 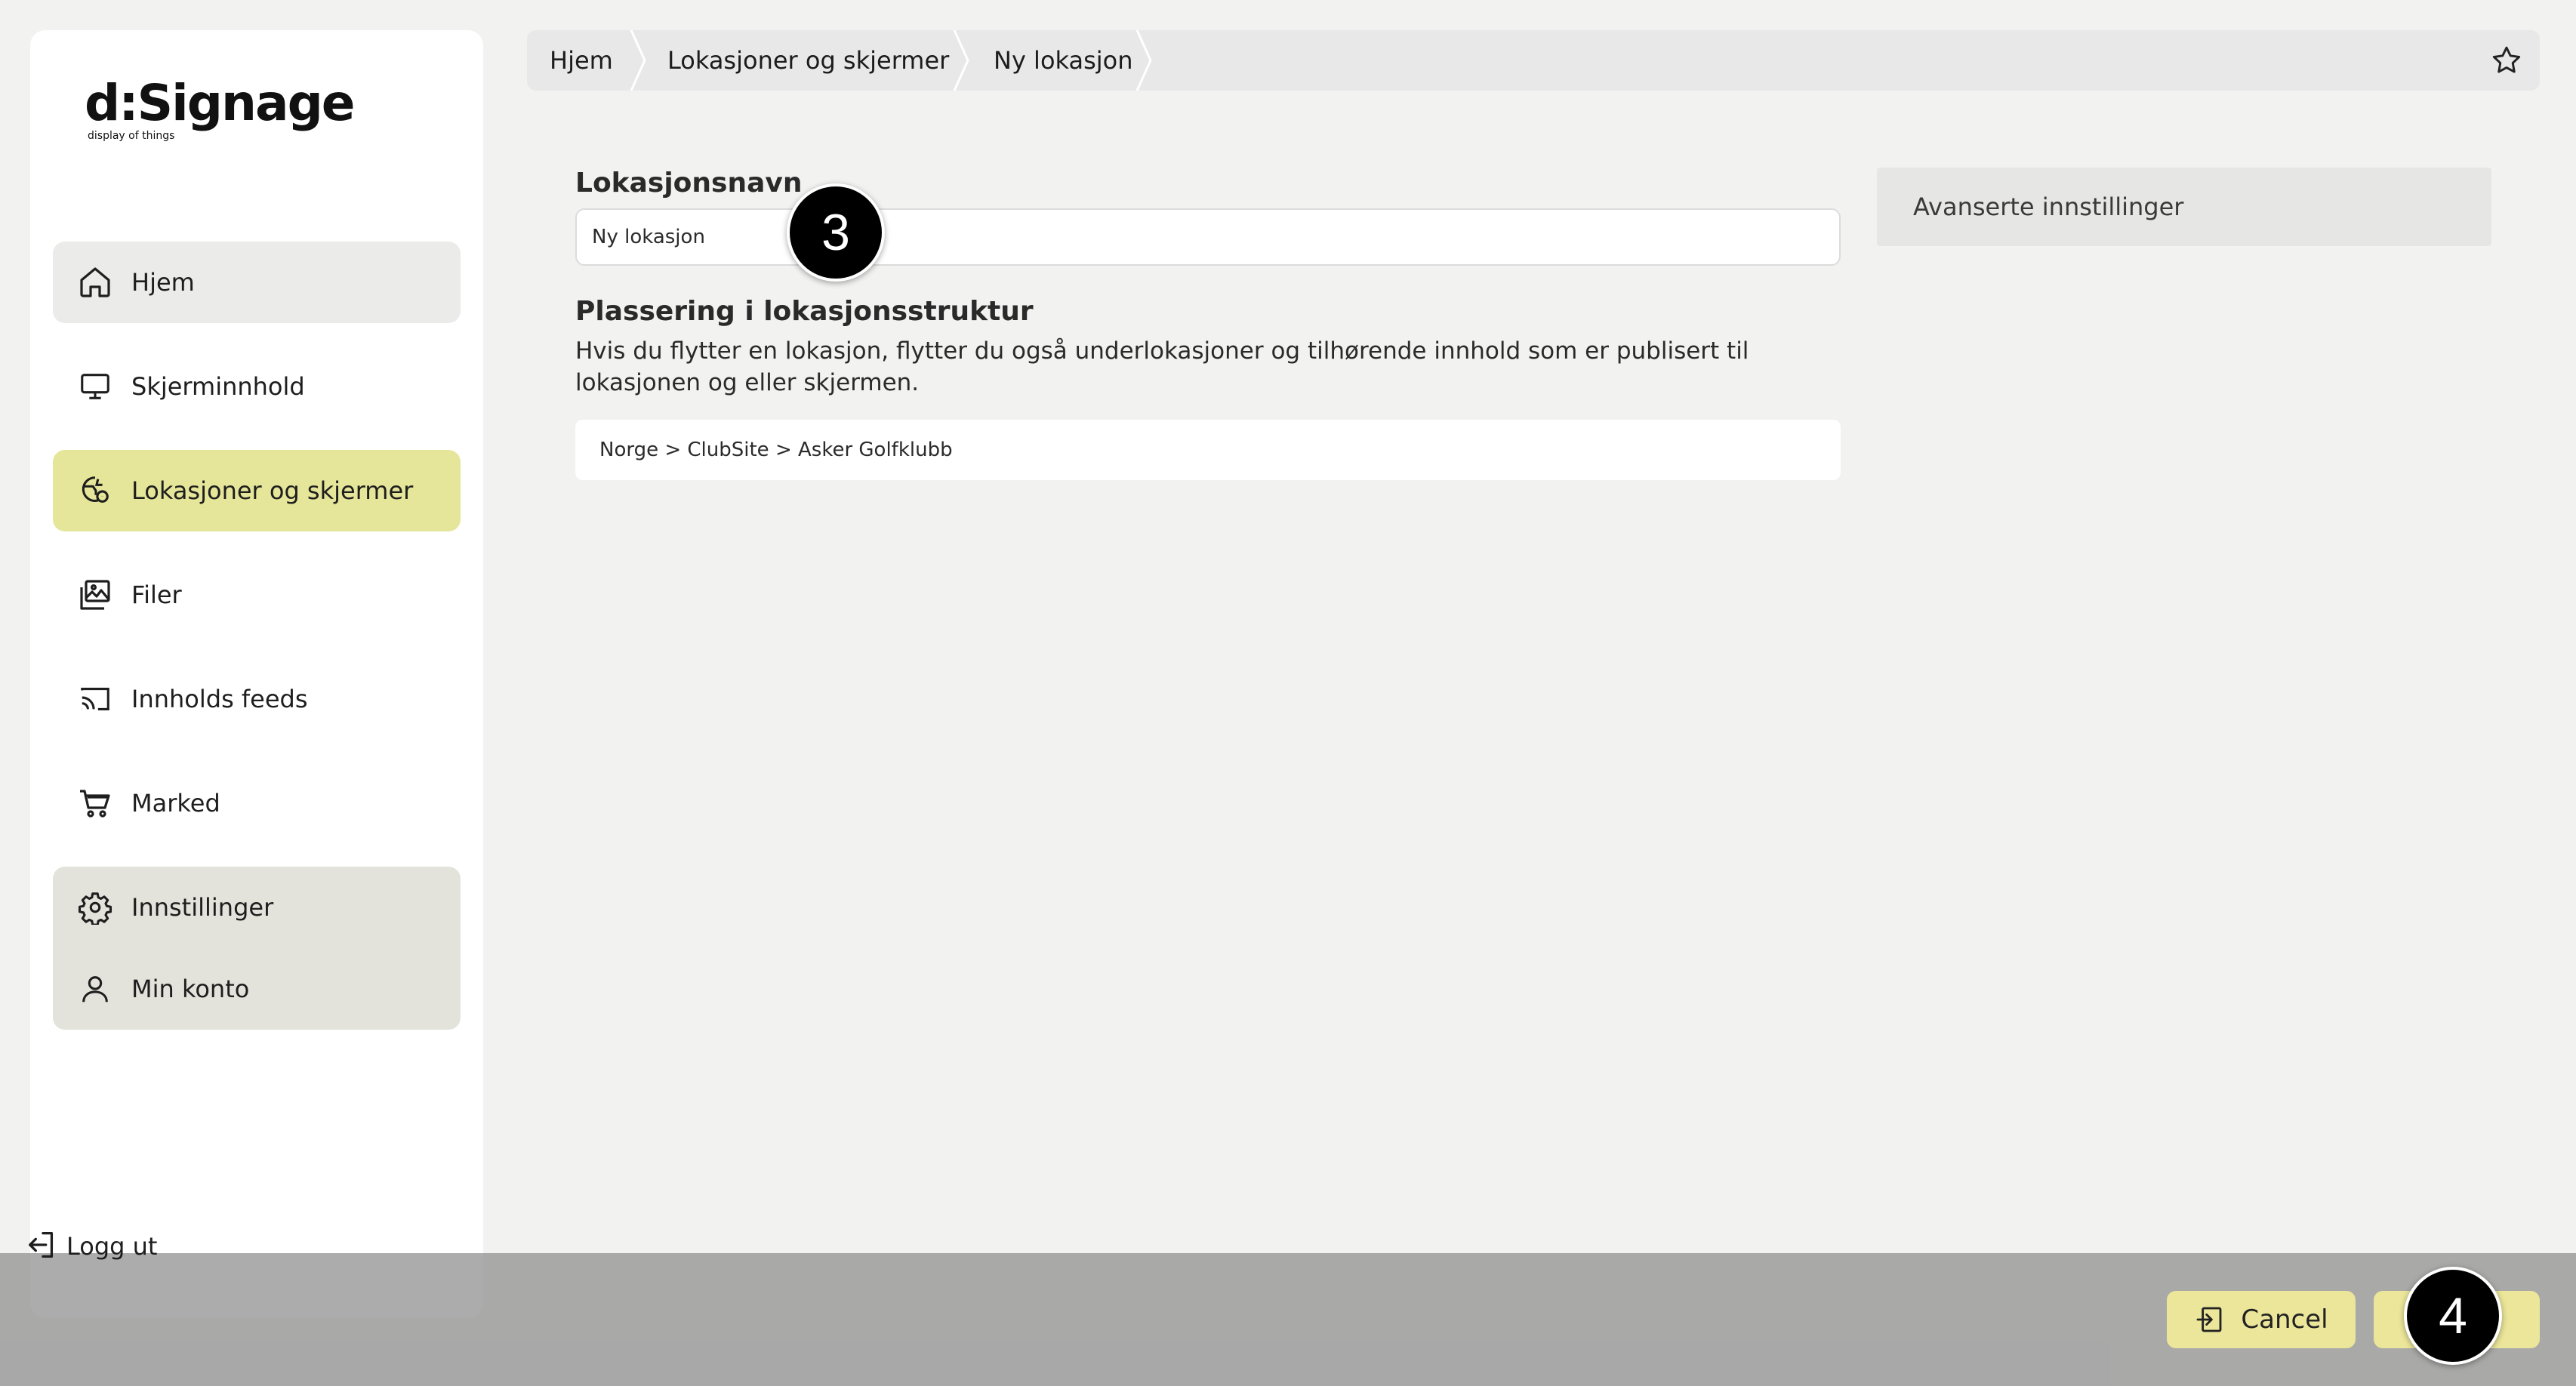 What do you see at coordinates (1208, 237) in the screenshot?
I see `location-name-input: Ny lokasjon` at bounding box center [1208, 237].